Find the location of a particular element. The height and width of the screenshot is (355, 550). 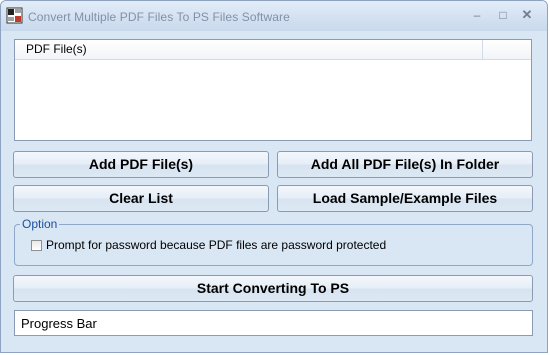

minimize-icon: – is located at coordinates (477, 15).